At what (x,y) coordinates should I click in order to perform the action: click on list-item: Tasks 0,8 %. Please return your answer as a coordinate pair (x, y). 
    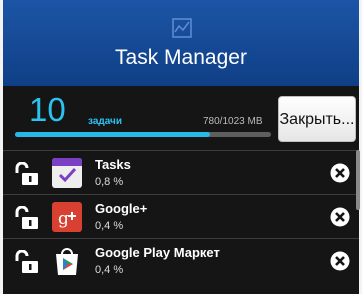
    Looking at the image, I should click on (181, 172).